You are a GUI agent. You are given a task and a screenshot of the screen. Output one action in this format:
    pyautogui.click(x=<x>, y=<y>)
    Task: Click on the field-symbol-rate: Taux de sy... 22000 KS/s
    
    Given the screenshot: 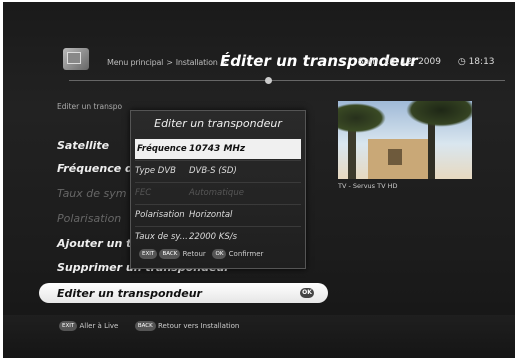 What is the action you would take?
    pyautogui.click(x=218, y=237)
    